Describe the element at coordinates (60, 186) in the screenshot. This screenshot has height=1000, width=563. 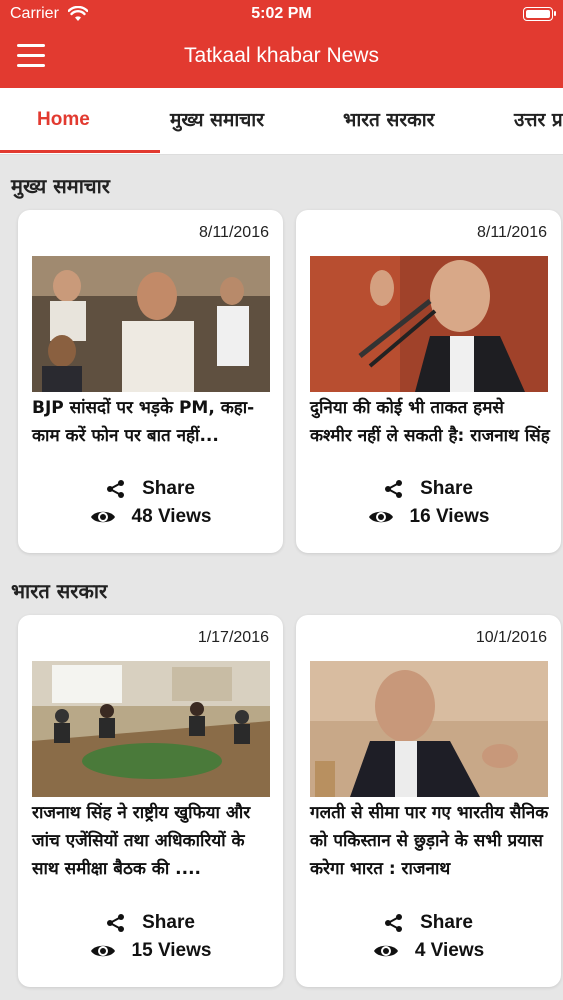
I see `section-title: मुख्य समाचार` at that location.